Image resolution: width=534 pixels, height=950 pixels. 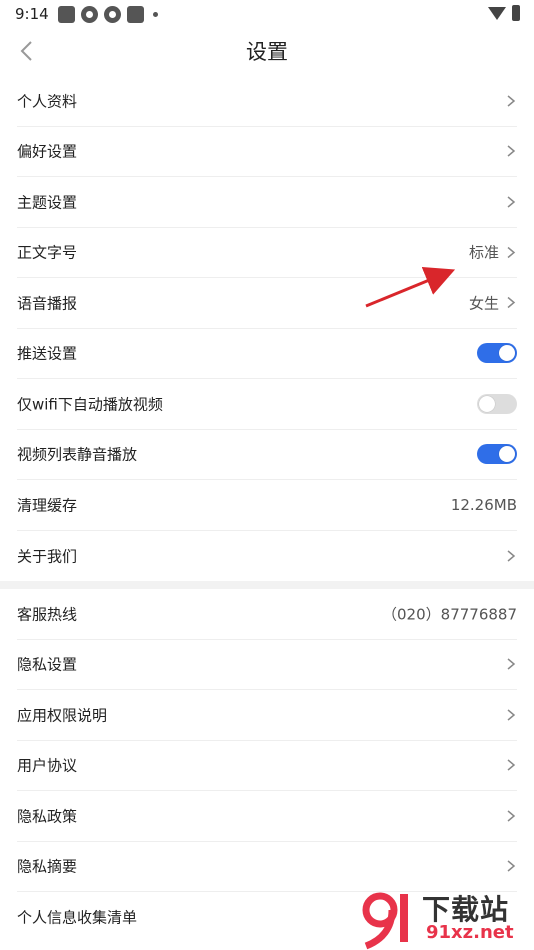 What do you see at coordinates (267, 766) in the screenshot?
I see `settings-row: 用户协议` at bounding box center [267, 766].